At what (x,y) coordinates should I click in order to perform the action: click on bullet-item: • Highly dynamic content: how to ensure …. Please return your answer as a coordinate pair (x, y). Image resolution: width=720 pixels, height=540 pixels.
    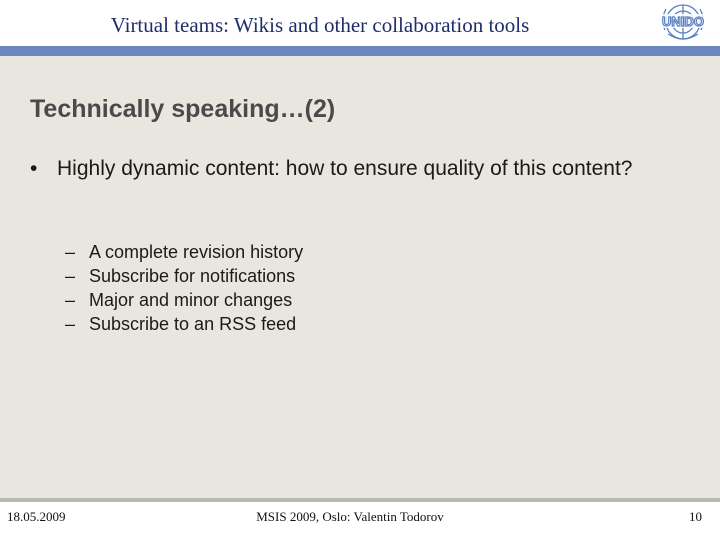
    Looking at the image, I should click on (340, 169).